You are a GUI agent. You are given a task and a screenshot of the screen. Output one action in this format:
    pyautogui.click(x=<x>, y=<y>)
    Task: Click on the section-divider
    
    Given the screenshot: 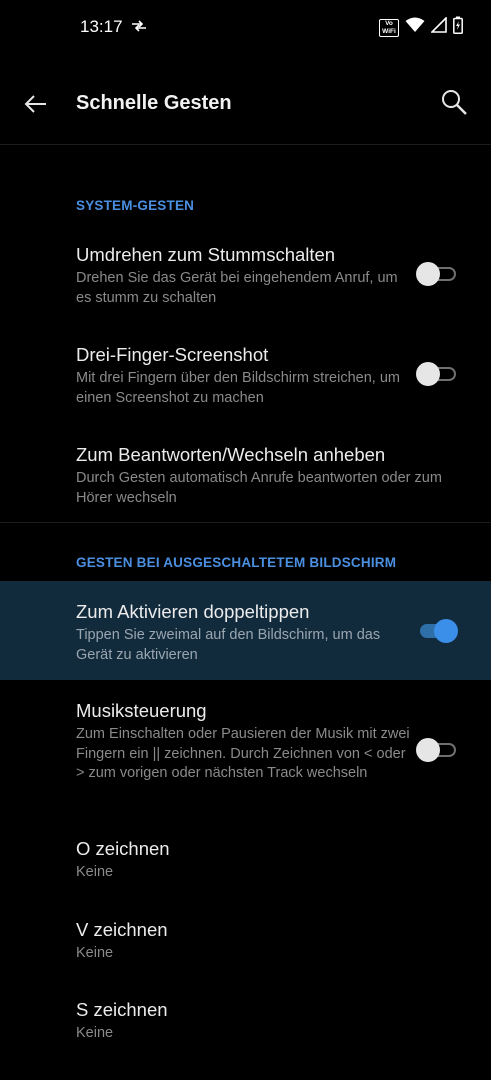 What is the action you would take?
    pyautogui.click(x=245, y=522)
    